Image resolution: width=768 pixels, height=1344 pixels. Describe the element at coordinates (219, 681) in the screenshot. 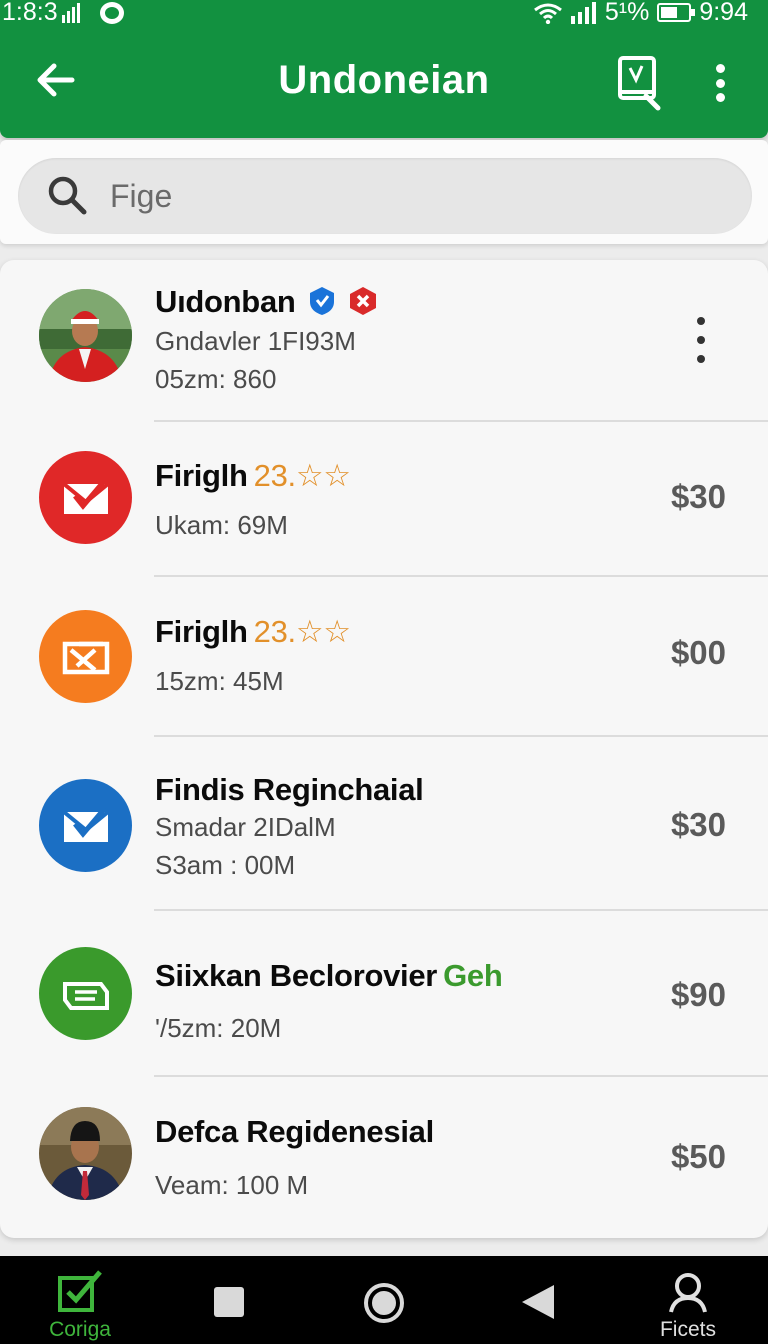

I see `item-subtitle: 15zm: 45M` at that location.